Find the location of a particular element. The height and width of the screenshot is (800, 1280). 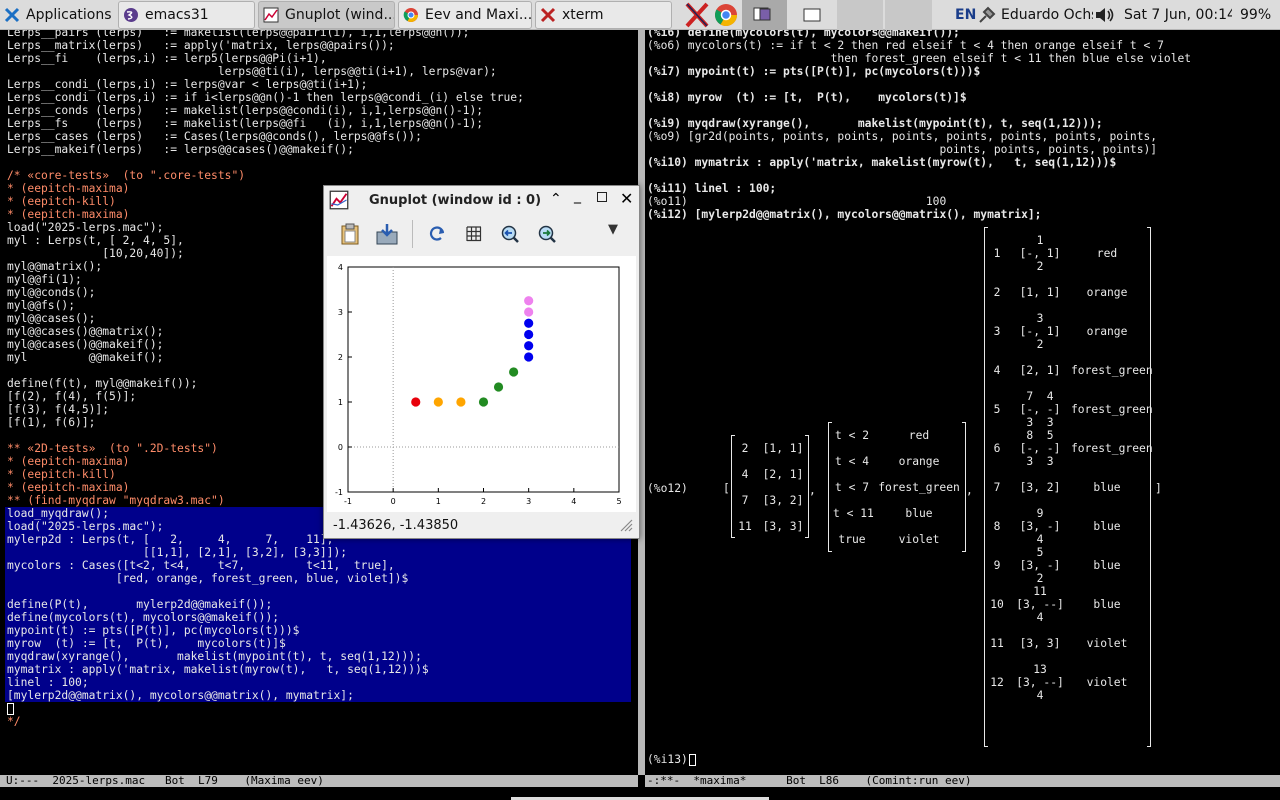

code-line: [f(1), f(6)]; is located at coordinates (51, 422).